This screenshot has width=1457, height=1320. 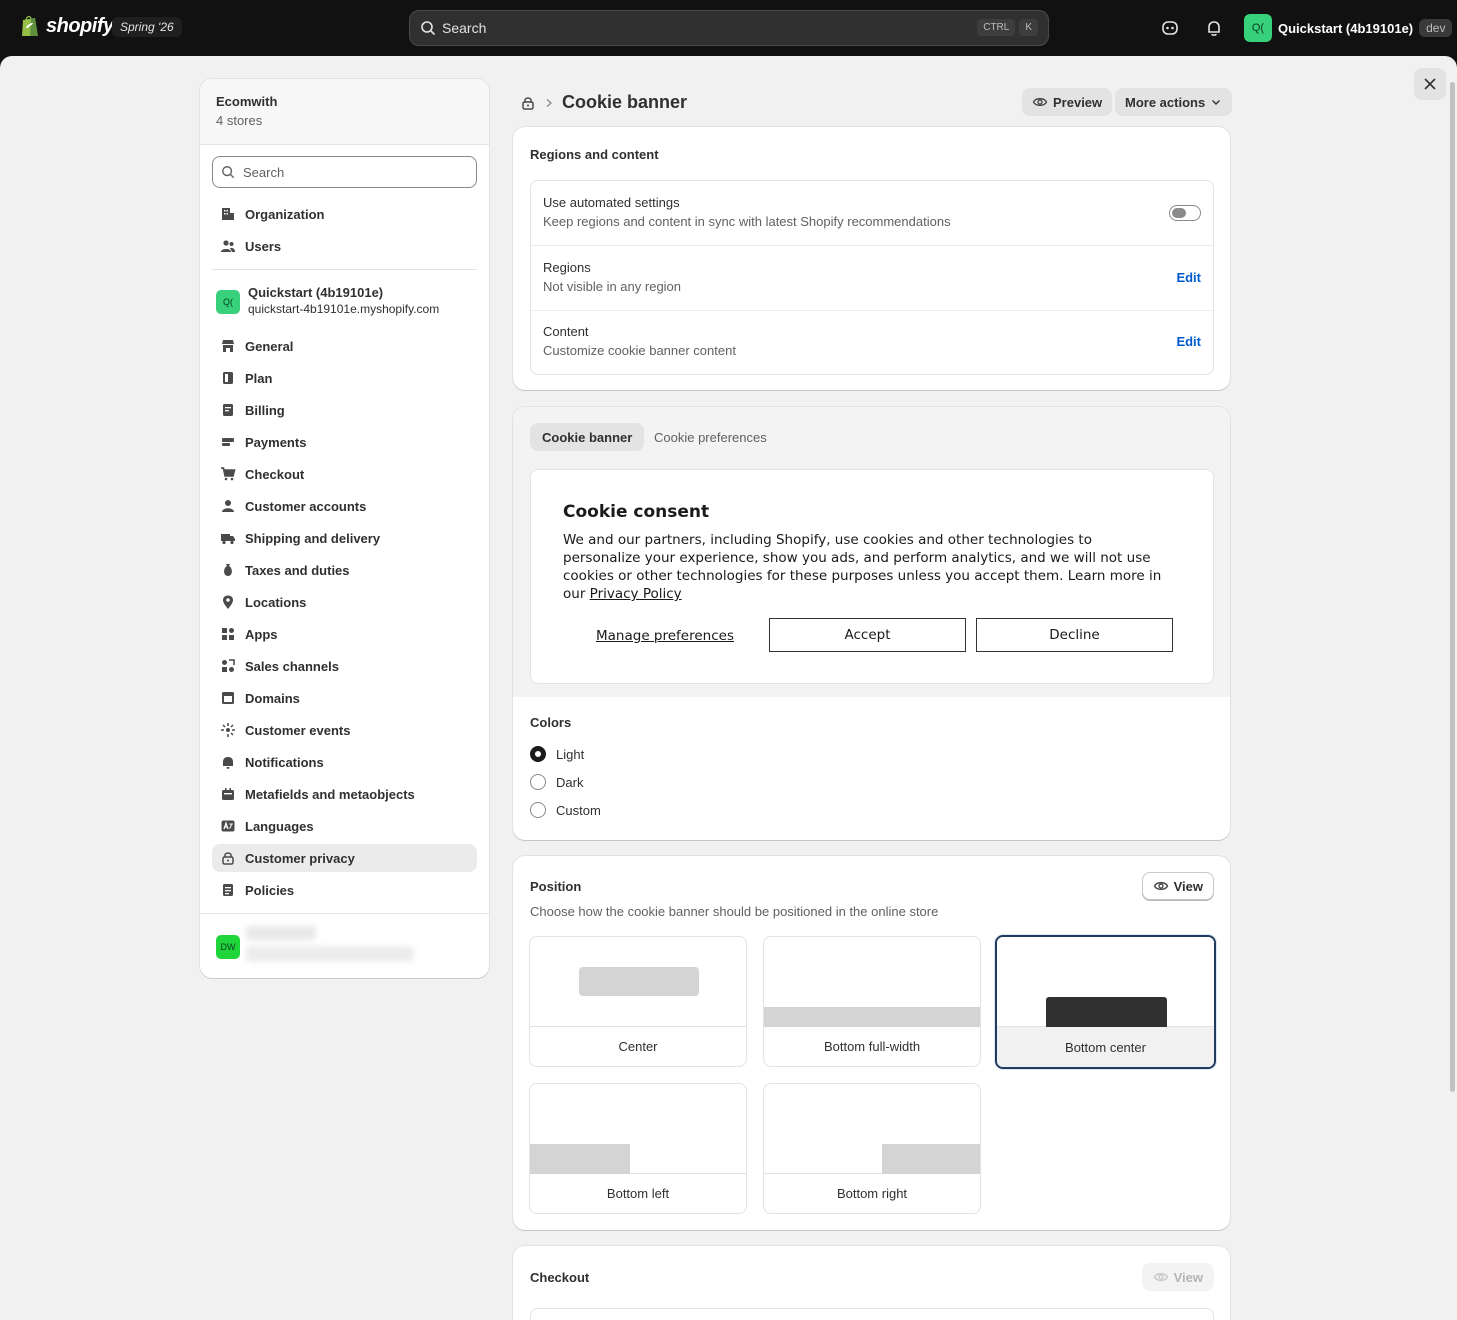 What do you see at coordinates (228, 539) in the screenshot?
I see `truck-icon` at bounding box center [228, 539].